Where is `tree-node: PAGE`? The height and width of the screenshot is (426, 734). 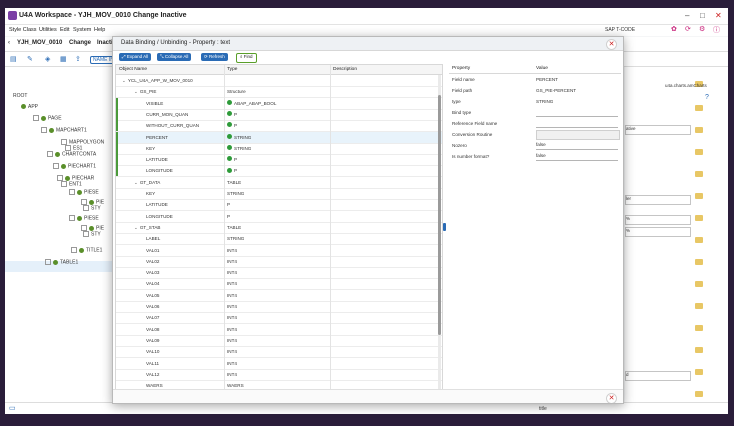 tree-node: PAGE is located at coordinates (47, 120).